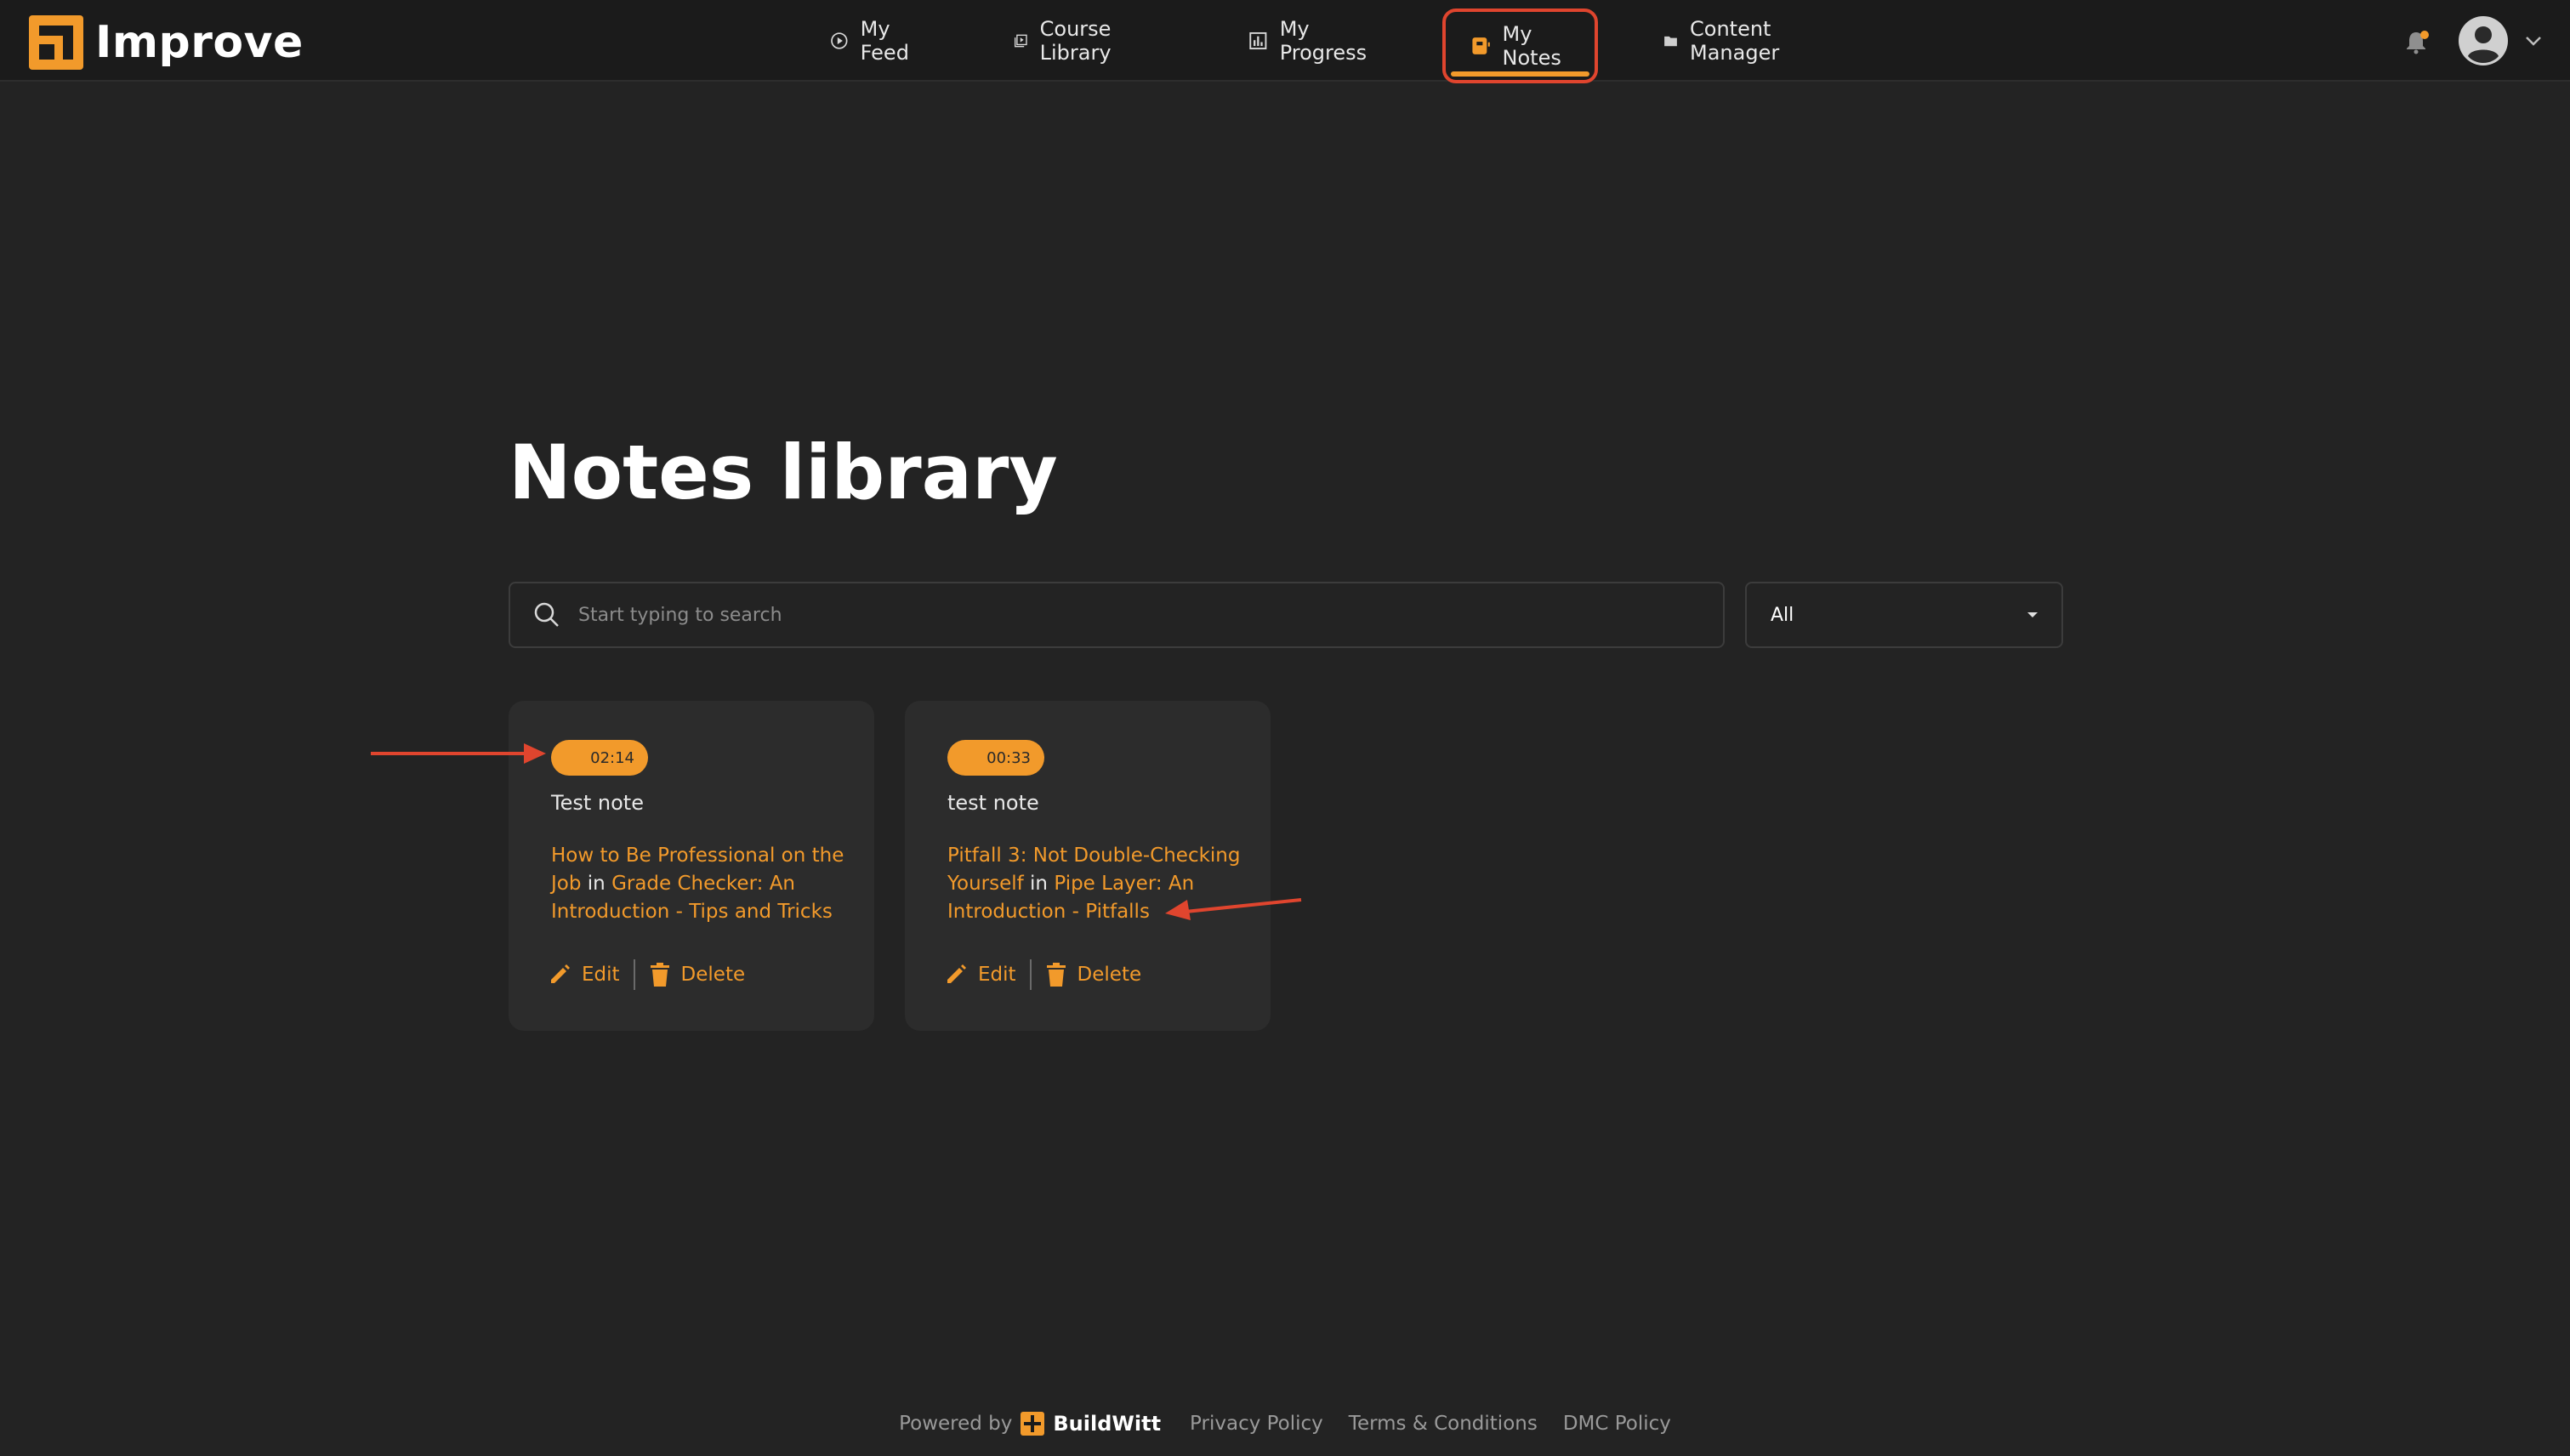 The width and height of the screenshot is (2570, 1456). What do you see at coordinates (1782, 615) in the screenshot?
I see `filter-selected-value: All` at bounding box center [1782, 615].